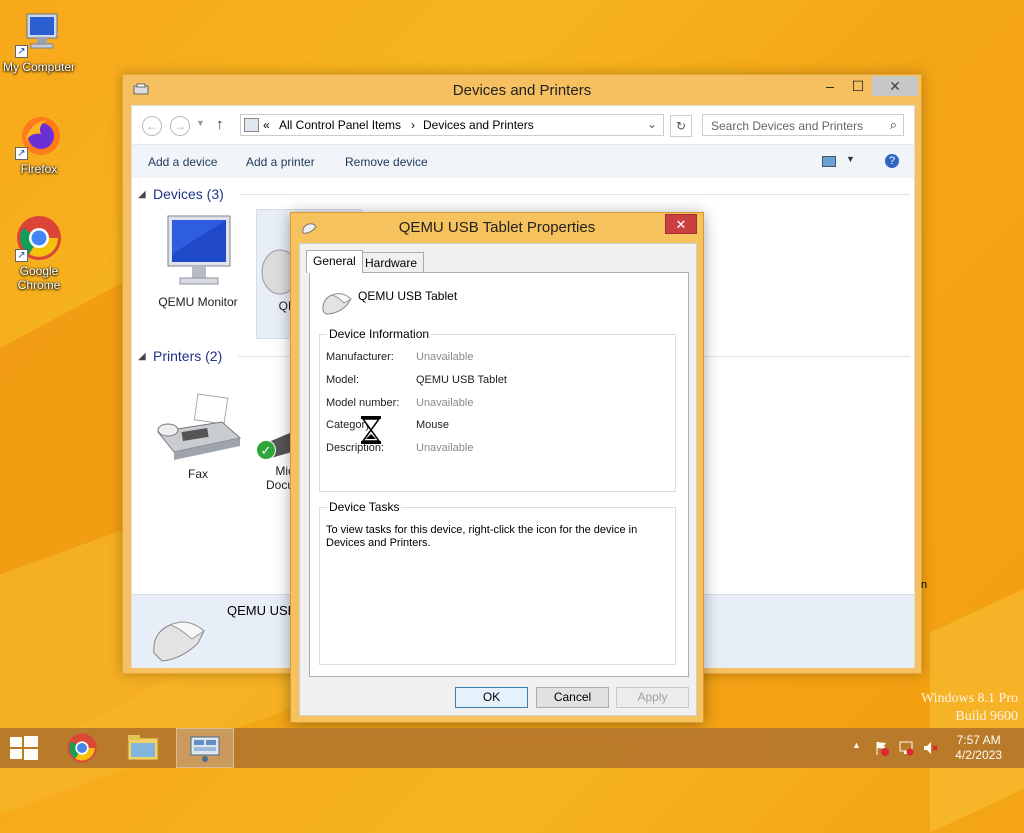 This screenshot has height=833, width=1024. Describe the element at coordinates (182, 162) in the screenshot. I see `add-device-button: Add a device` at that location.